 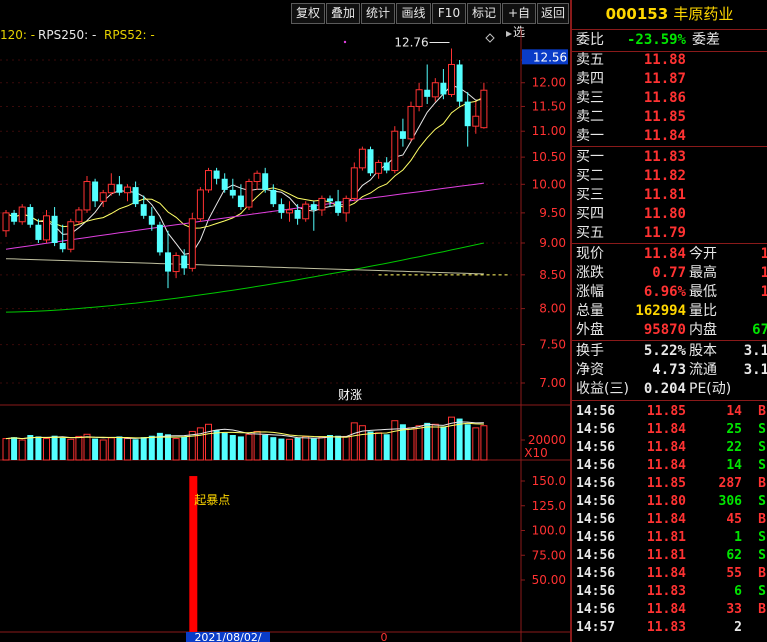 I want to click on tick-row: 14:56 11.83 6 S, so click(x=670, y=592).